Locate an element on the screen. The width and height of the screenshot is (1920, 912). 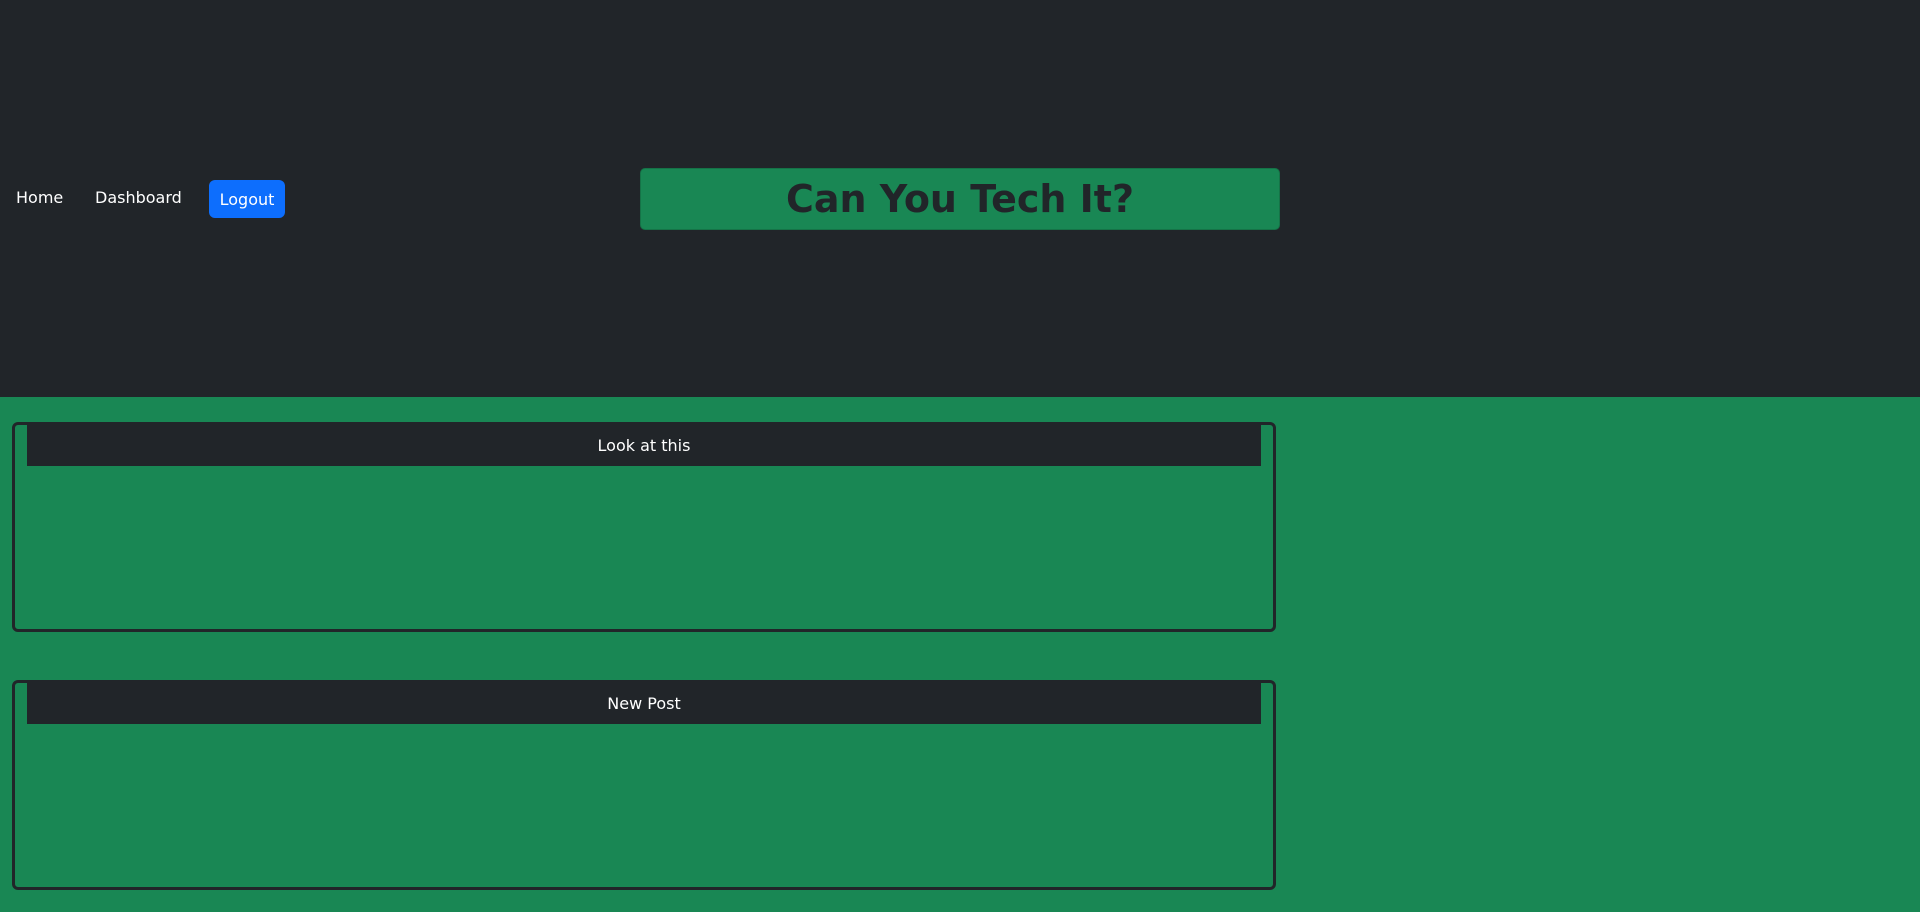
nav-dashboard-link: Dashboard is located at coordinates (138, 197).